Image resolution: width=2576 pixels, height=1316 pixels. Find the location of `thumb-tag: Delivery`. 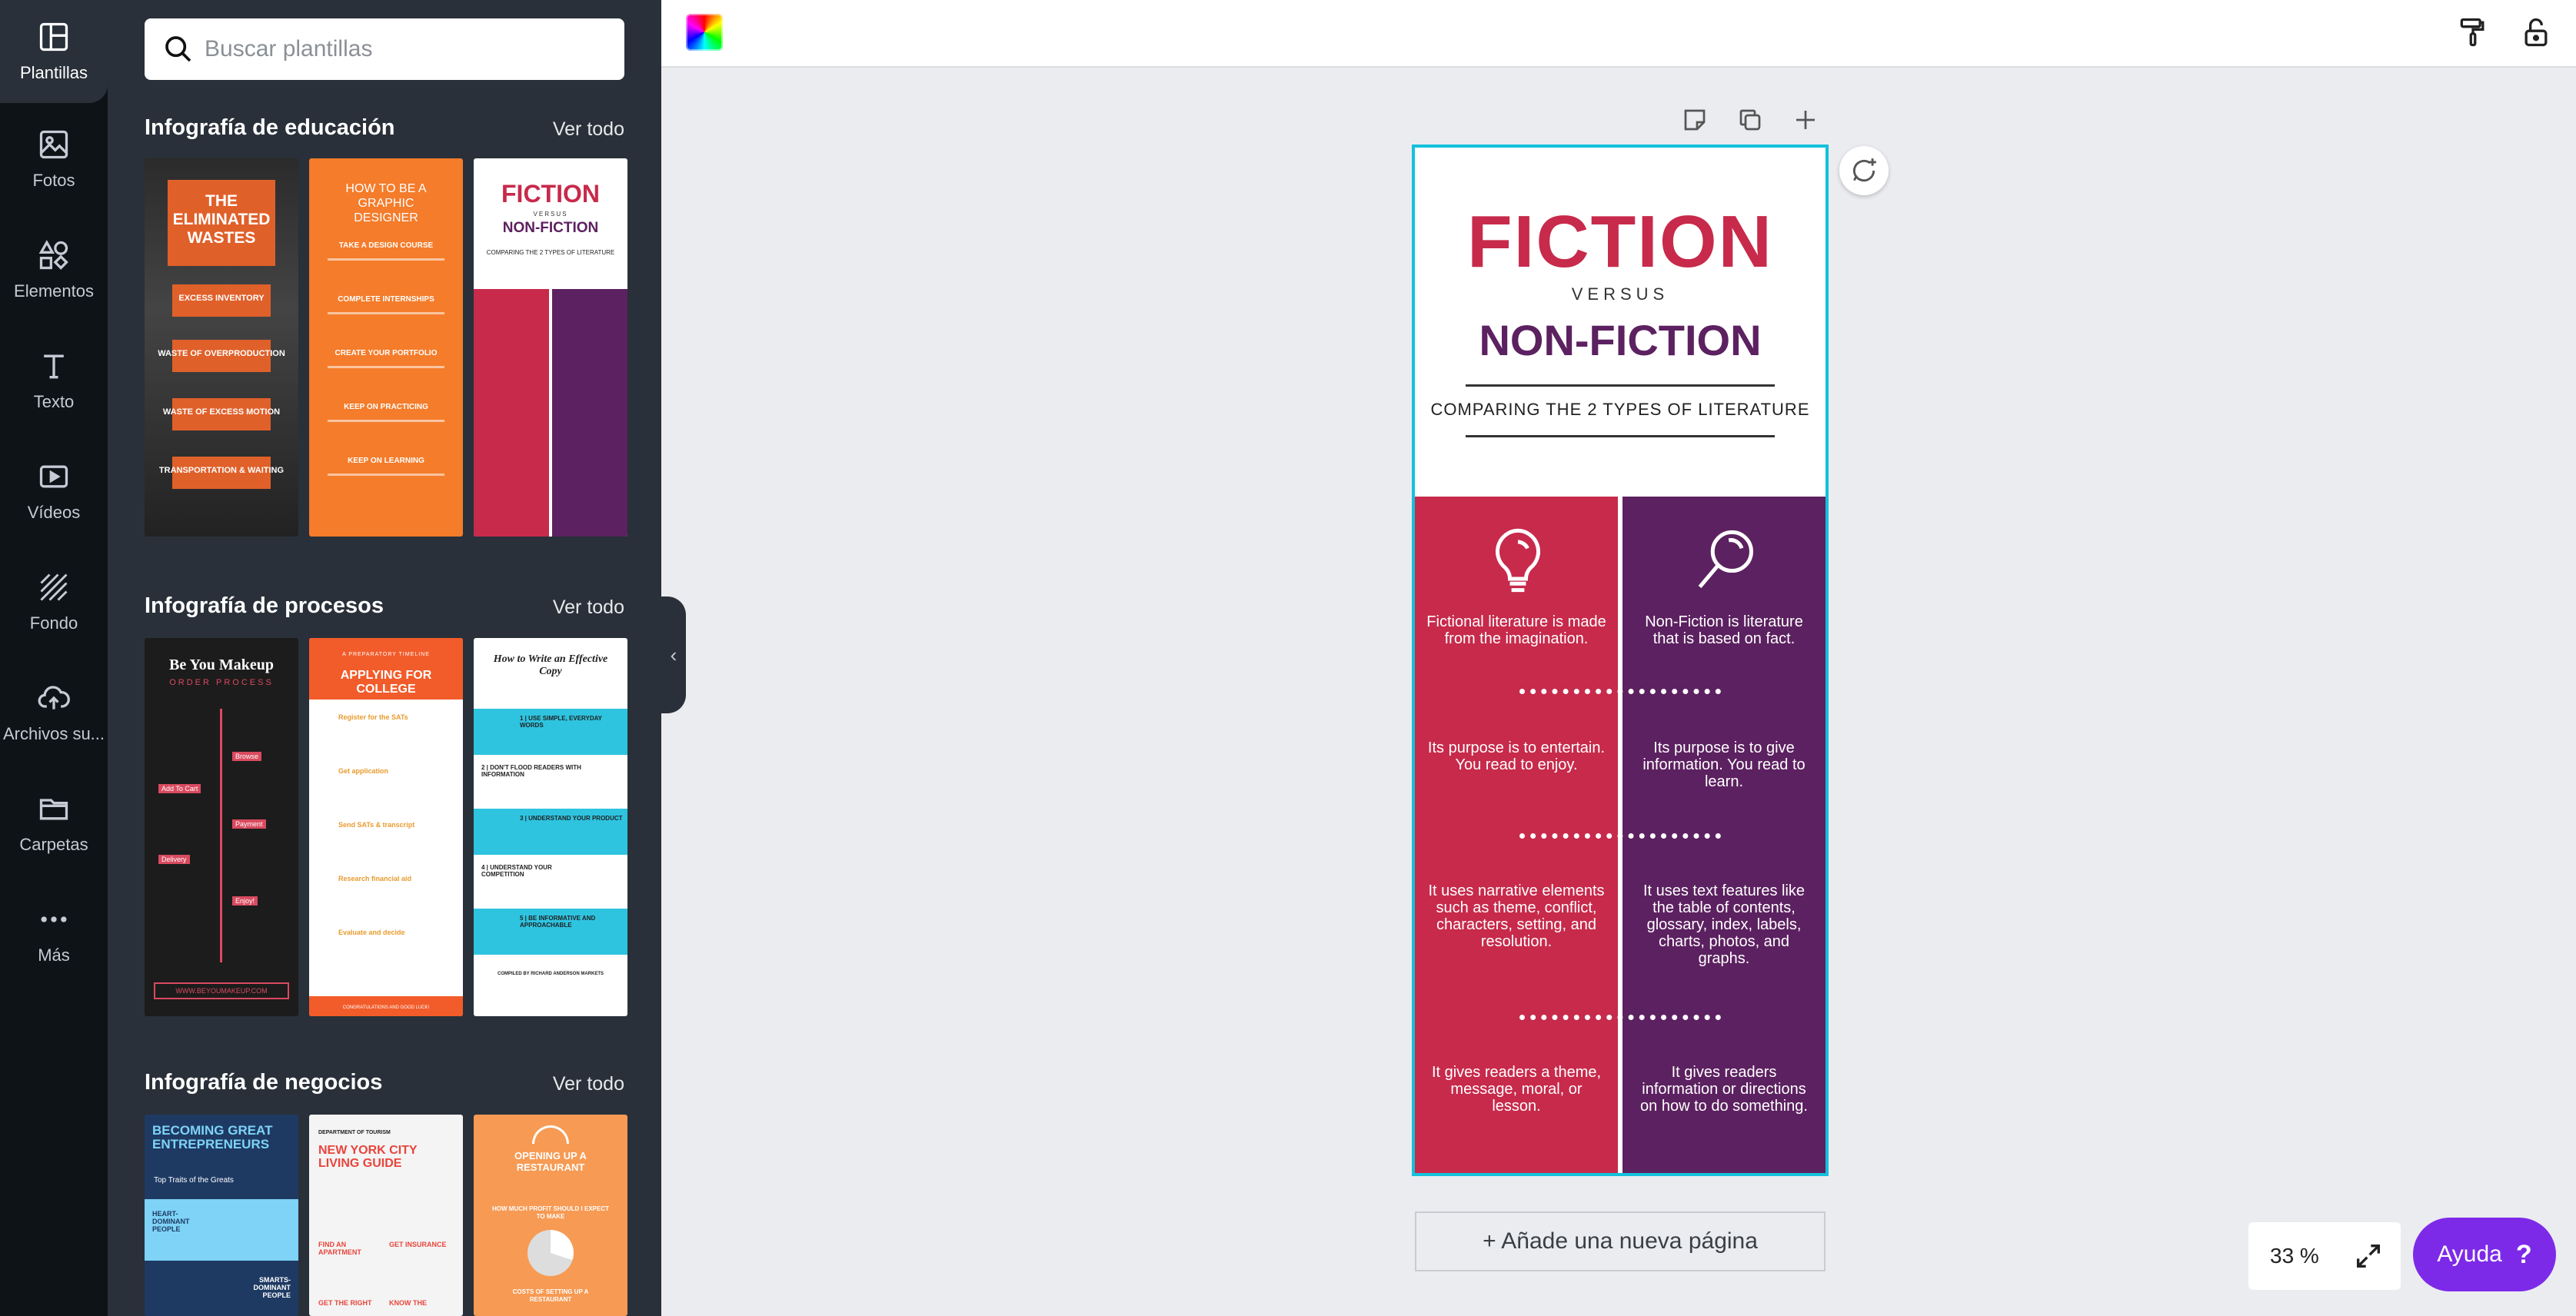

thumb-tag: Delivery is located at coordinates (174, 860).